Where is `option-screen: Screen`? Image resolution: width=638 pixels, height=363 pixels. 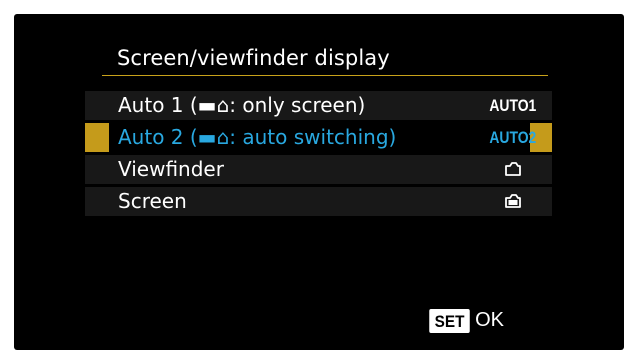 option-screen: Screen is located at coordinates (318, 201).